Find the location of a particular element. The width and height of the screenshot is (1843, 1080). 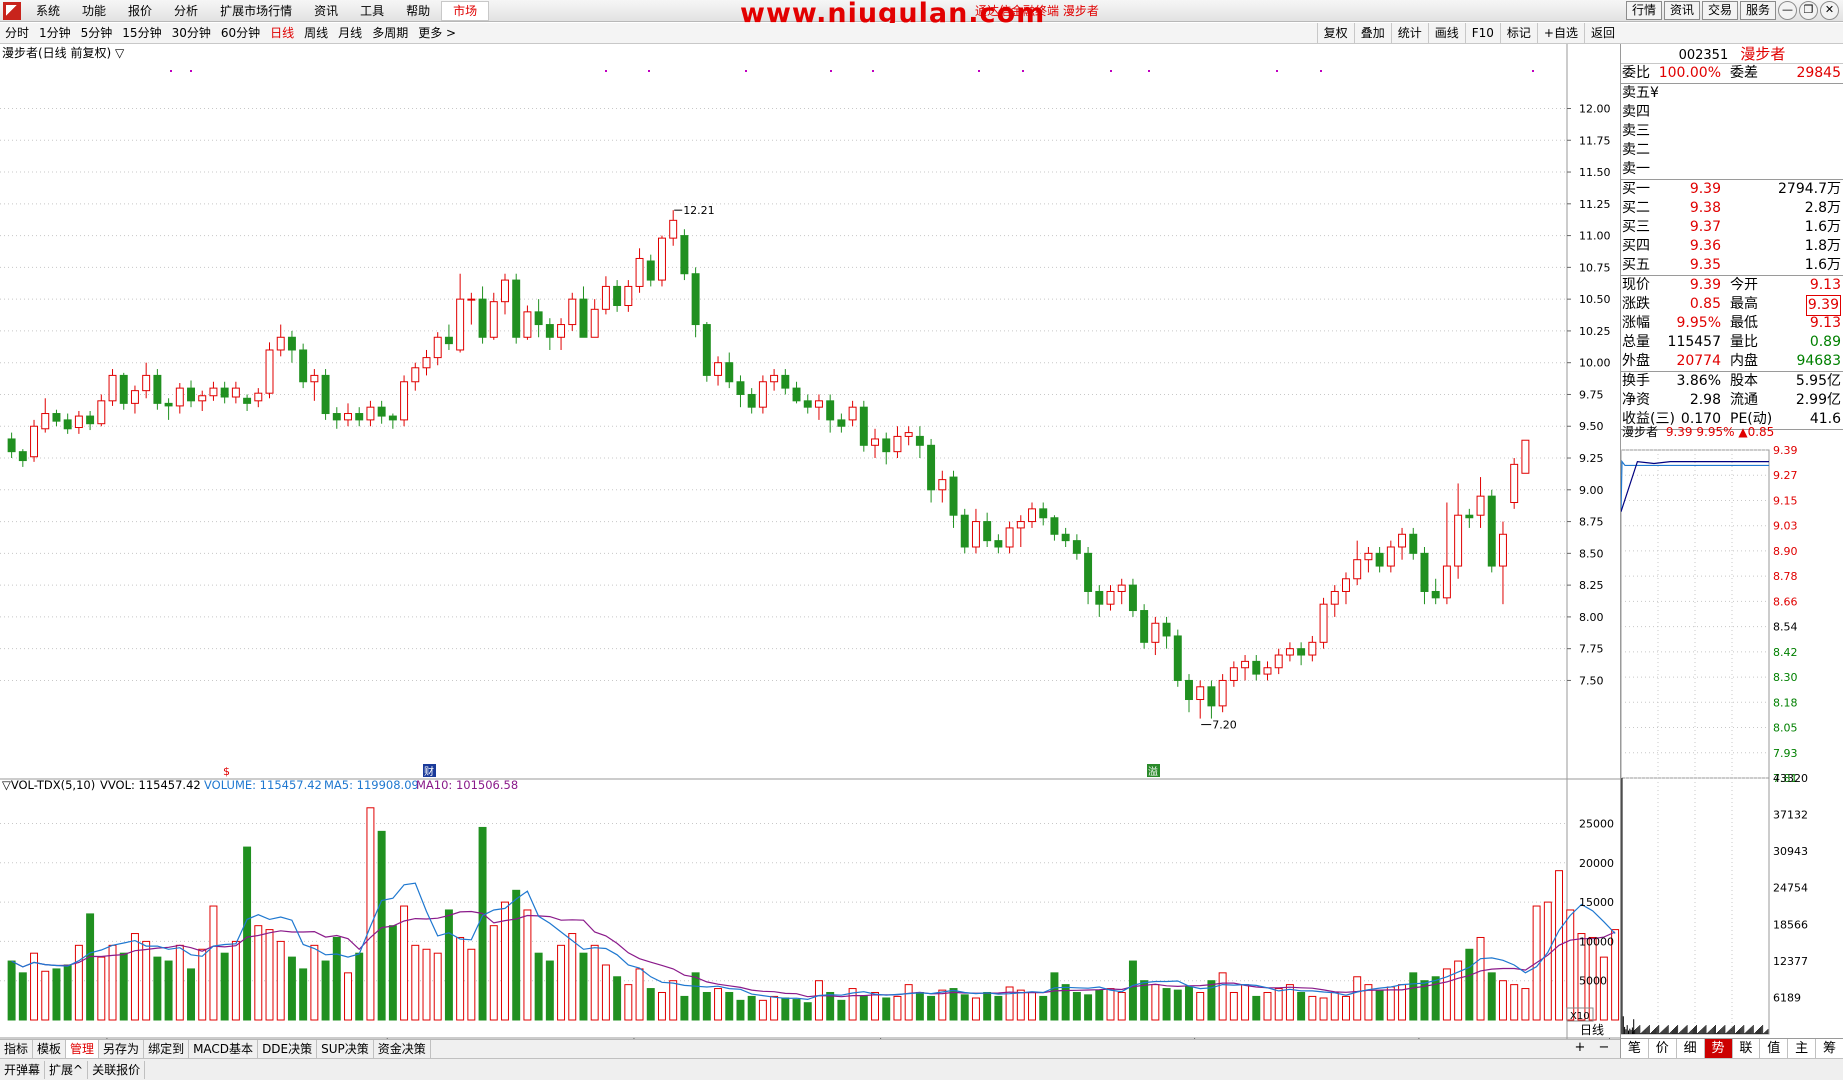

extend-toggle: 扩展^ is located at coordinates (67, 1069).